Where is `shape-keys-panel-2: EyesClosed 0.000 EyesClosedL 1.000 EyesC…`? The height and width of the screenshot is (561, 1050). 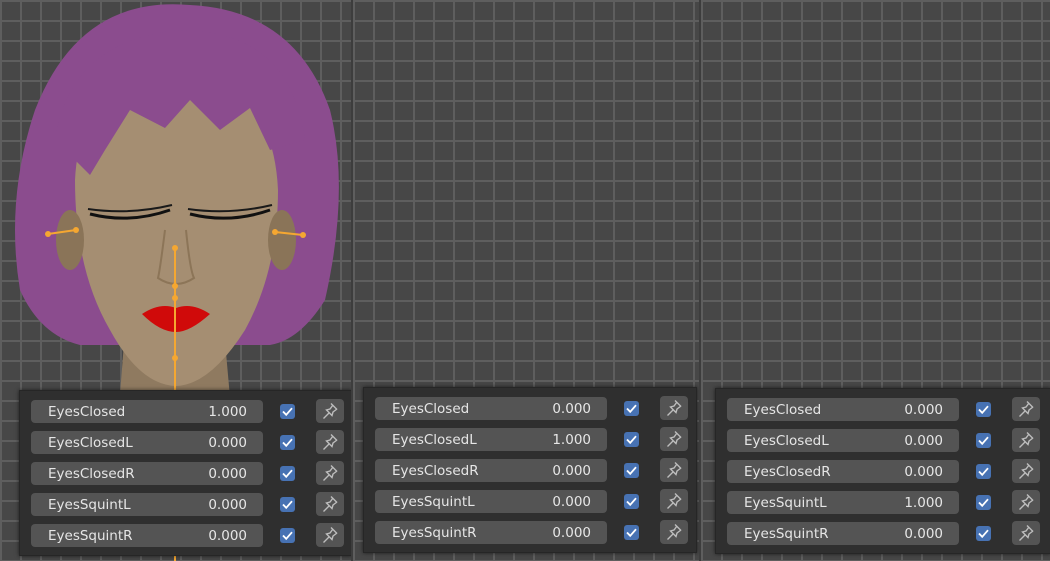 shape-keys-panel-2: EyesClosed 0.000 EyesClosedL 1.000 EyesC… is located at coordinates (530, 470).